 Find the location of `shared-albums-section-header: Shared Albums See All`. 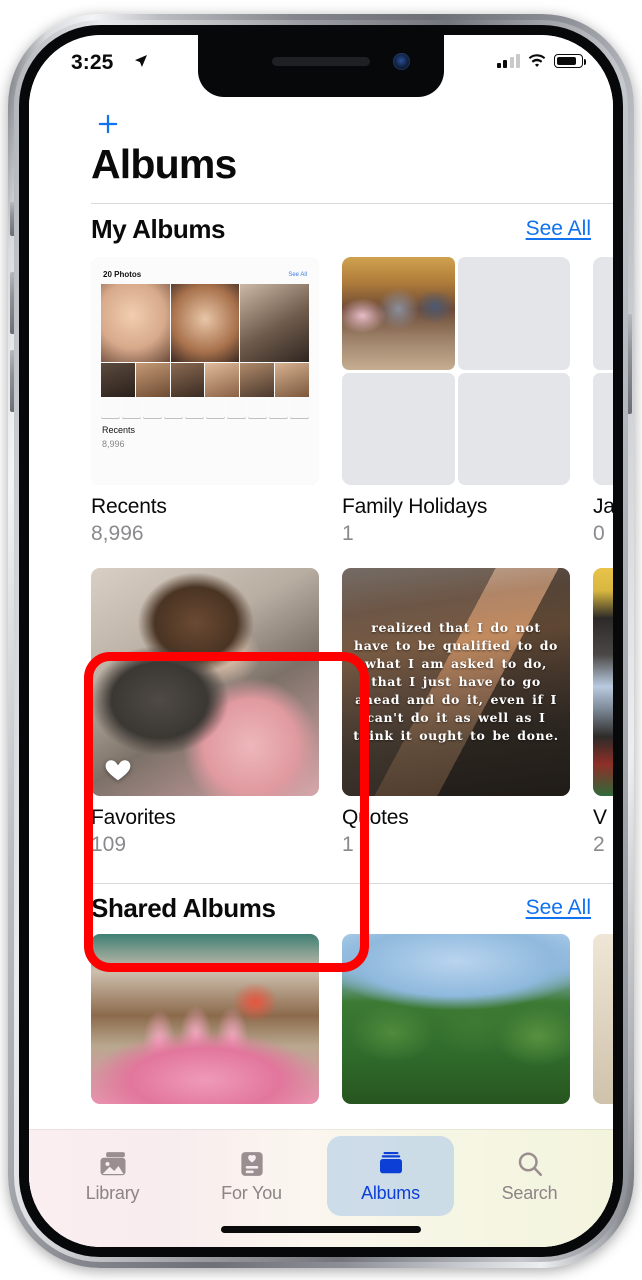

shared-albums-section-header: Shared Albums See All is located at coordinates (352, 908).